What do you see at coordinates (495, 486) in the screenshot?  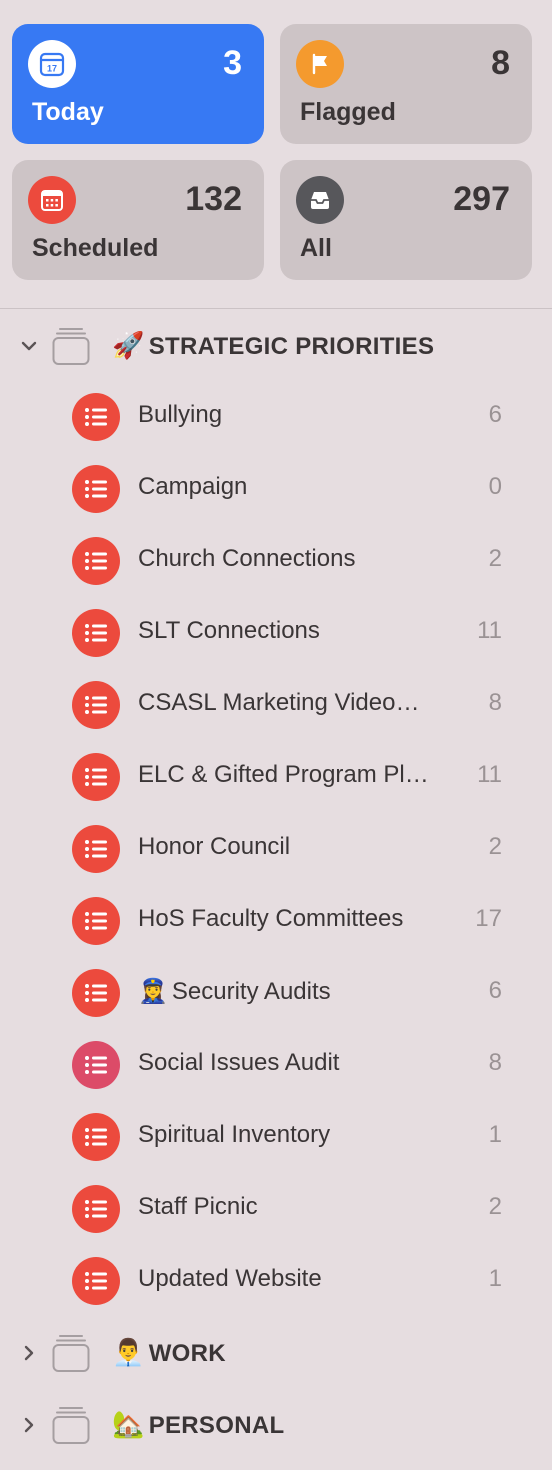 I see `list-count: 0` at bounding box center [495, 486].